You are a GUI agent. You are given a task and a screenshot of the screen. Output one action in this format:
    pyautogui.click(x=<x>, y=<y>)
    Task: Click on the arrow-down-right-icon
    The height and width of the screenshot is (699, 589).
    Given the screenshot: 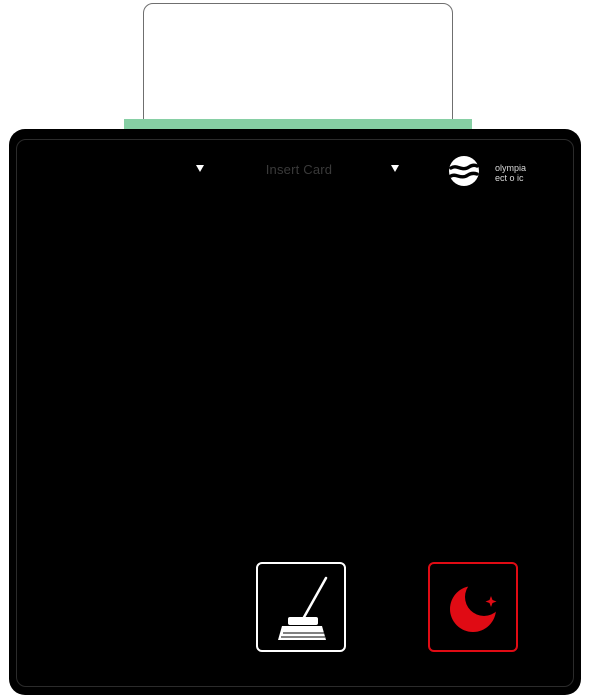 What is the action you would take?
    pyautogui.click(x=395, y=168)
    